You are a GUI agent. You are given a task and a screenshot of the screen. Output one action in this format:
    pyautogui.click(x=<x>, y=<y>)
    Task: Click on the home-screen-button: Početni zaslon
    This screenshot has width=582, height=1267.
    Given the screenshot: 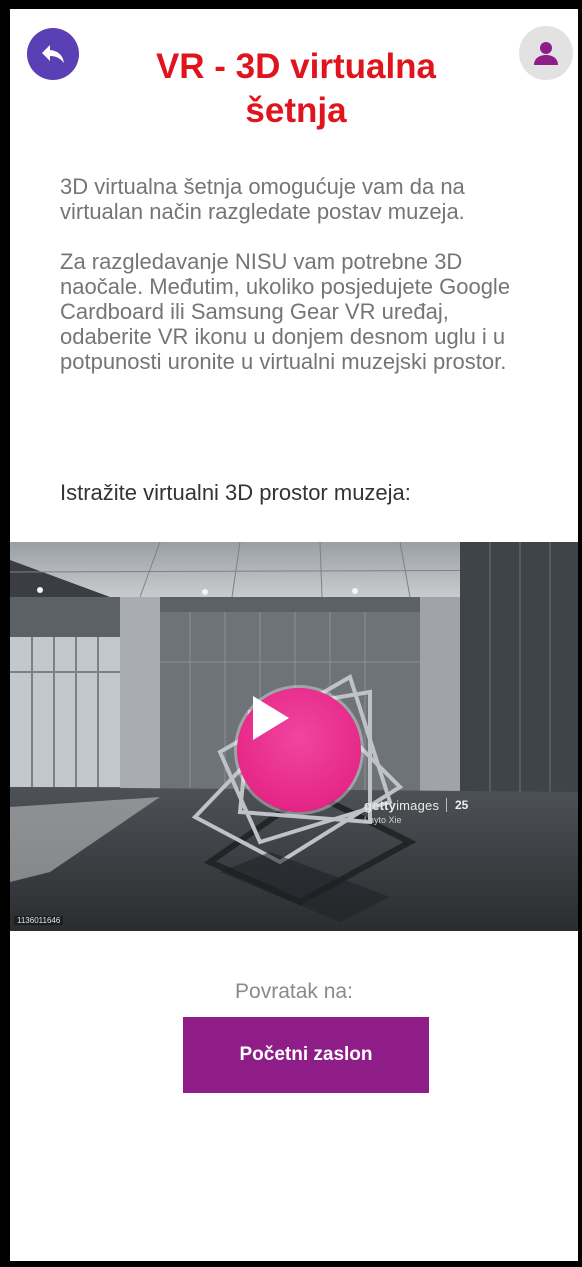 What is the action you would take?
    pyautogui.click(x=306, y=1055)
    